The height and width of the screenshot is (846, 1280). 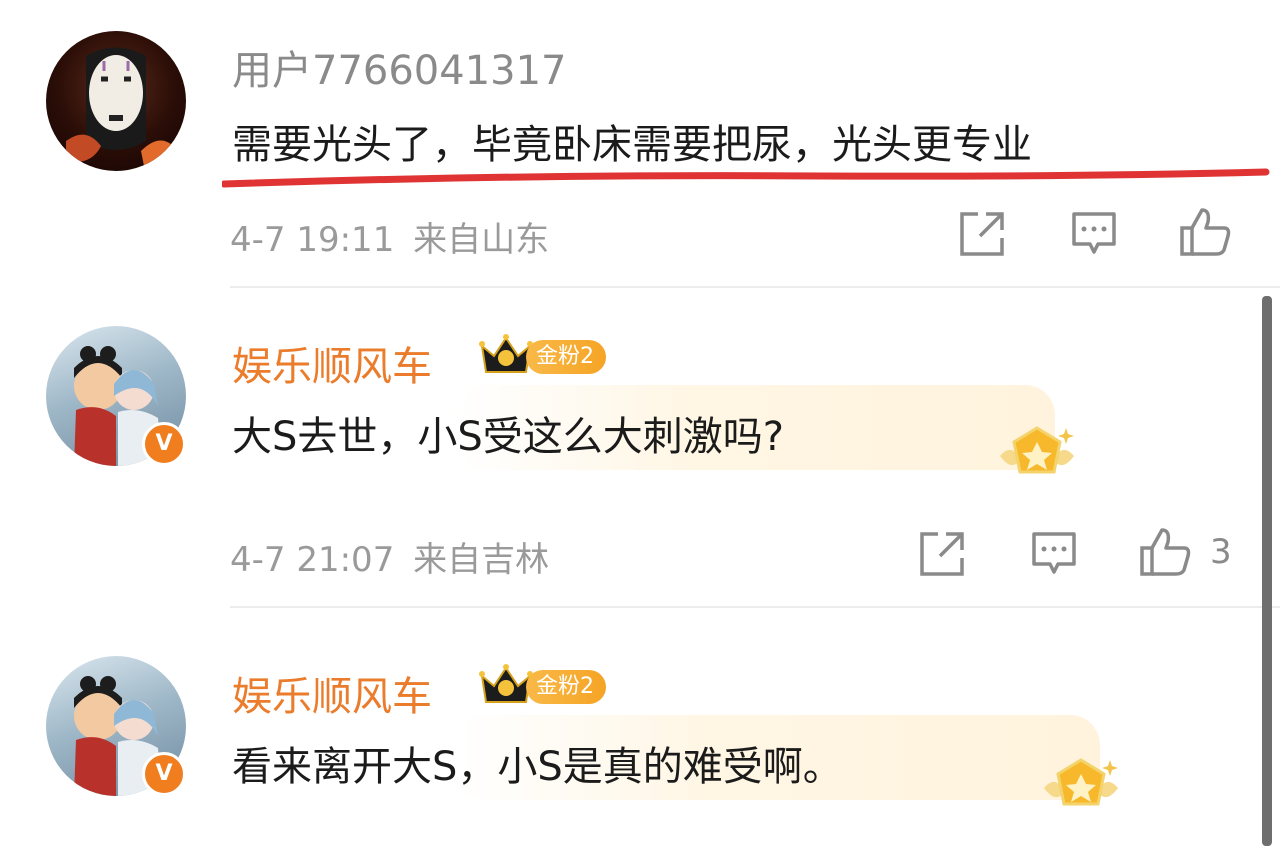 I want to click on scrollbar, so click(x=1267, y=571).